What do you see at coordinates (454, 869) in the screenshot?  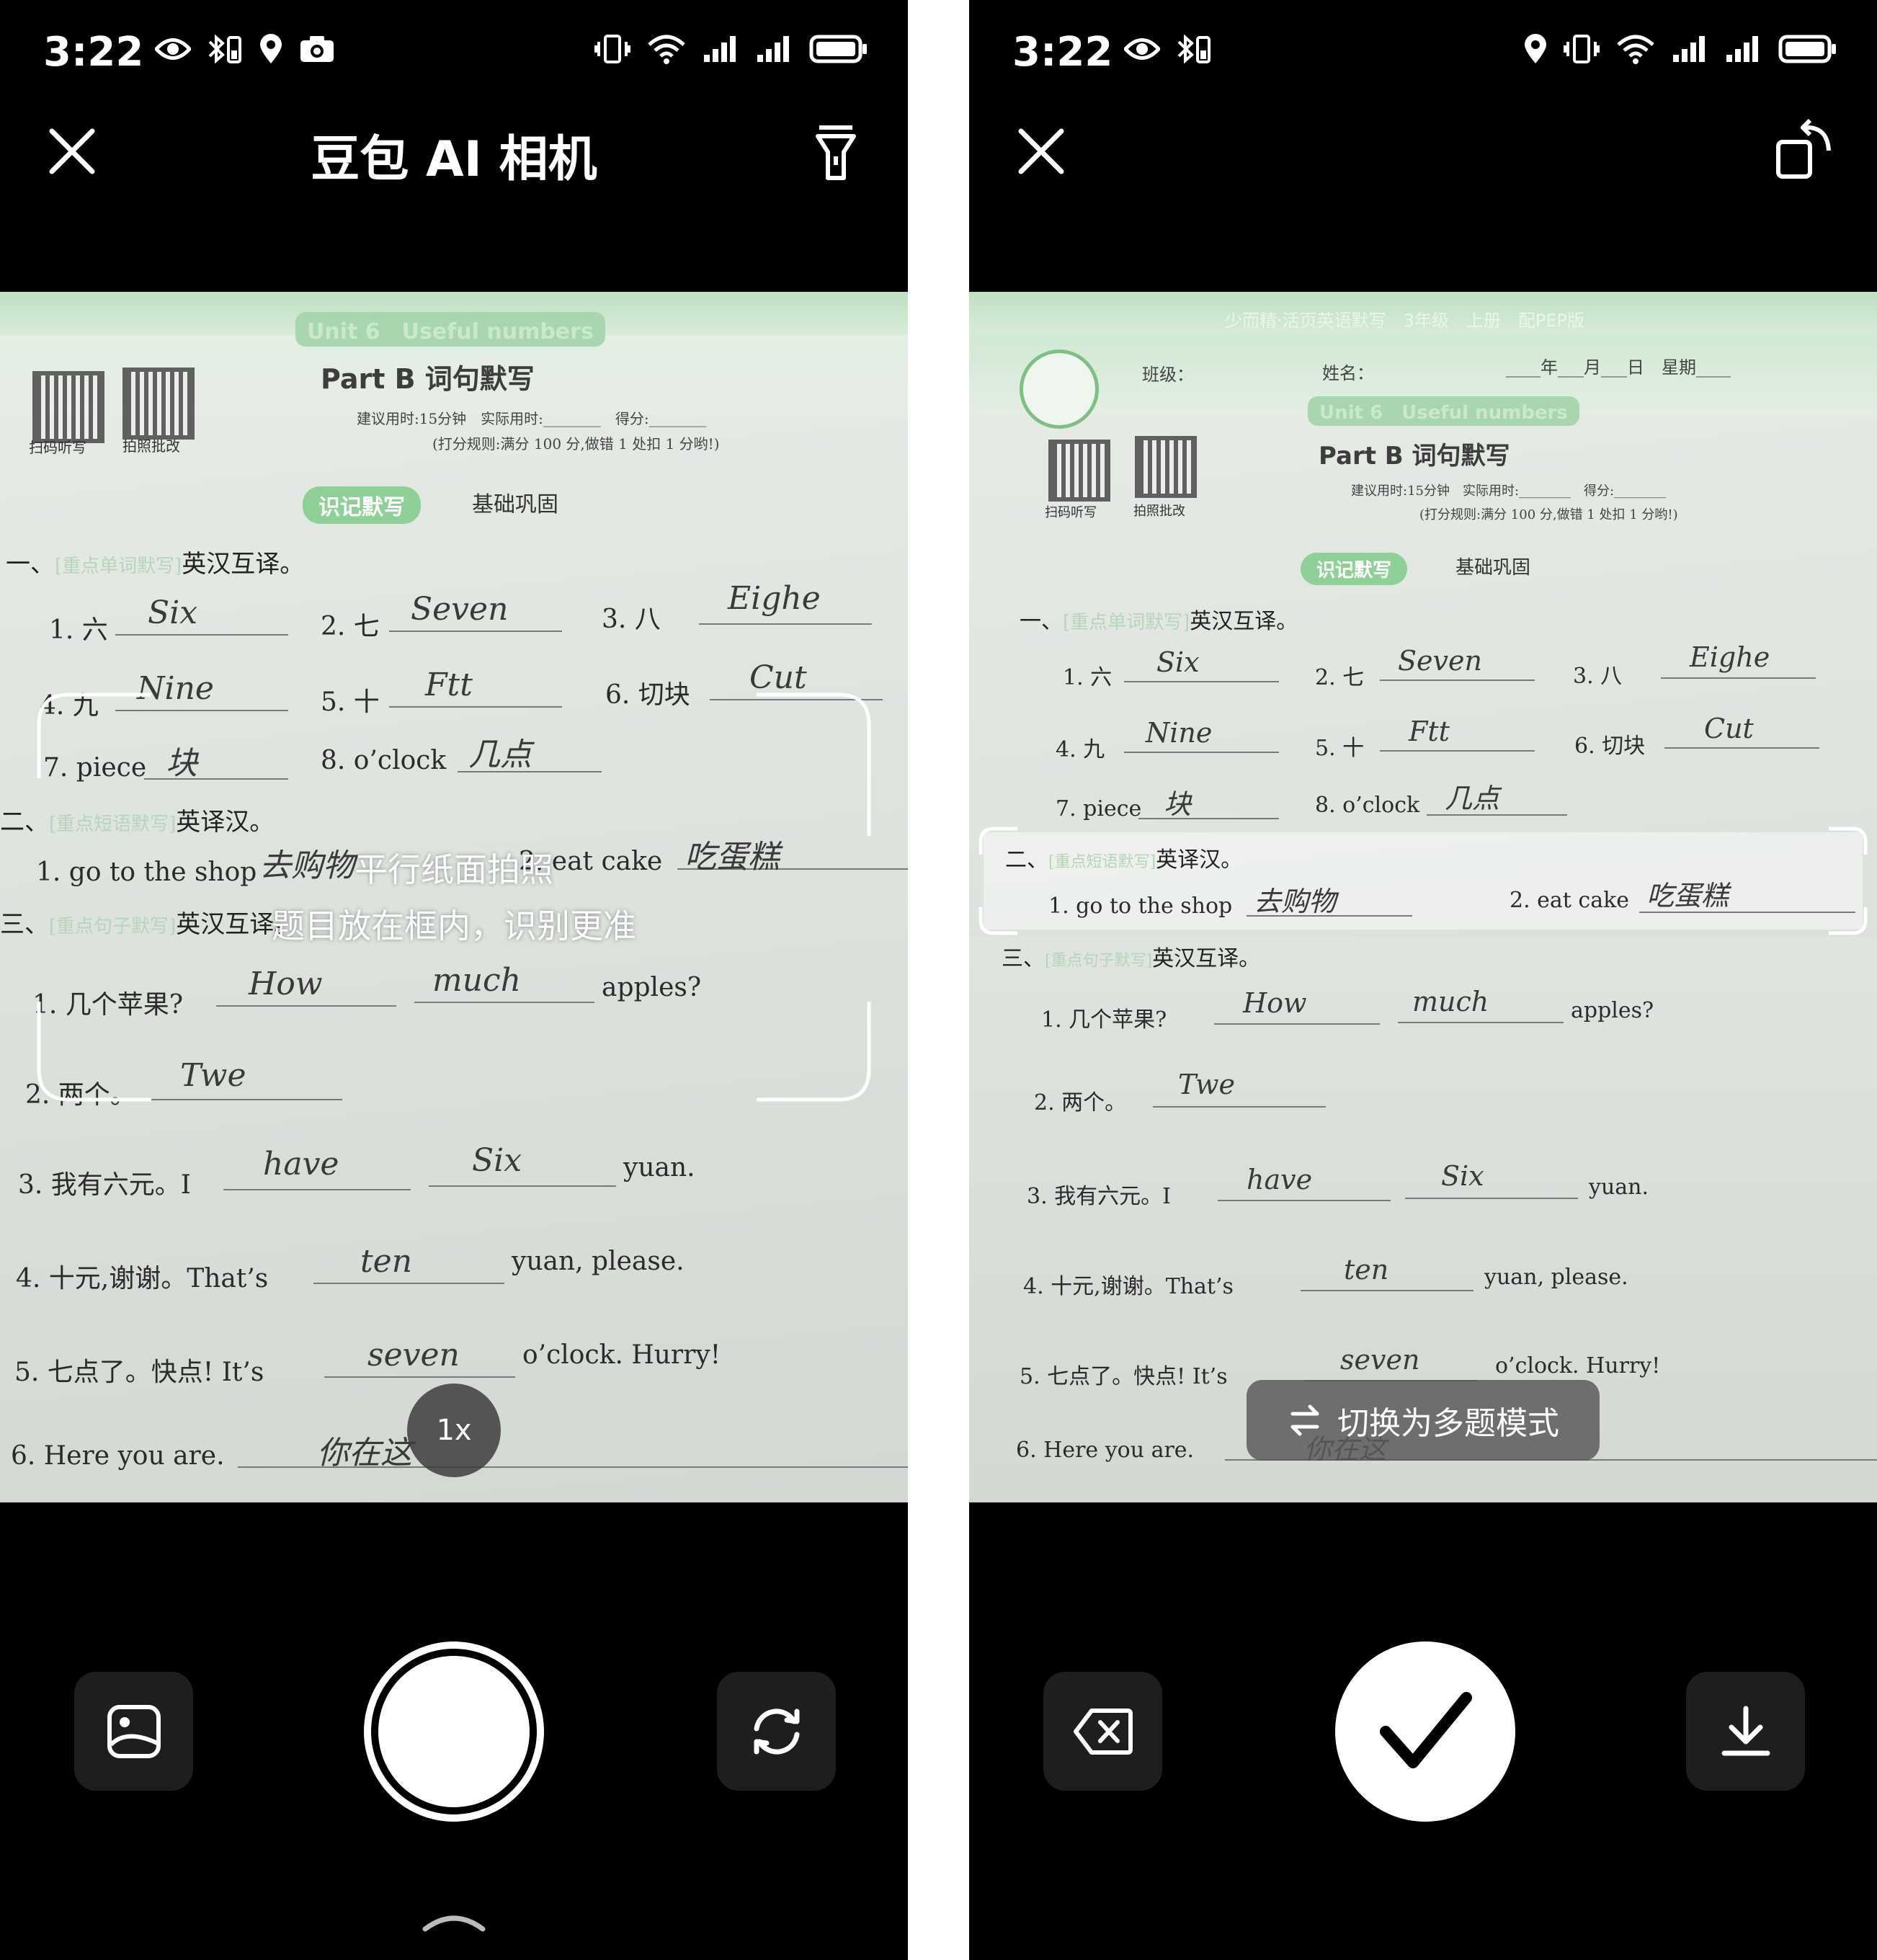 I see `hint-line-1: 平行纸面拍照` at bounding box center [454, 869].